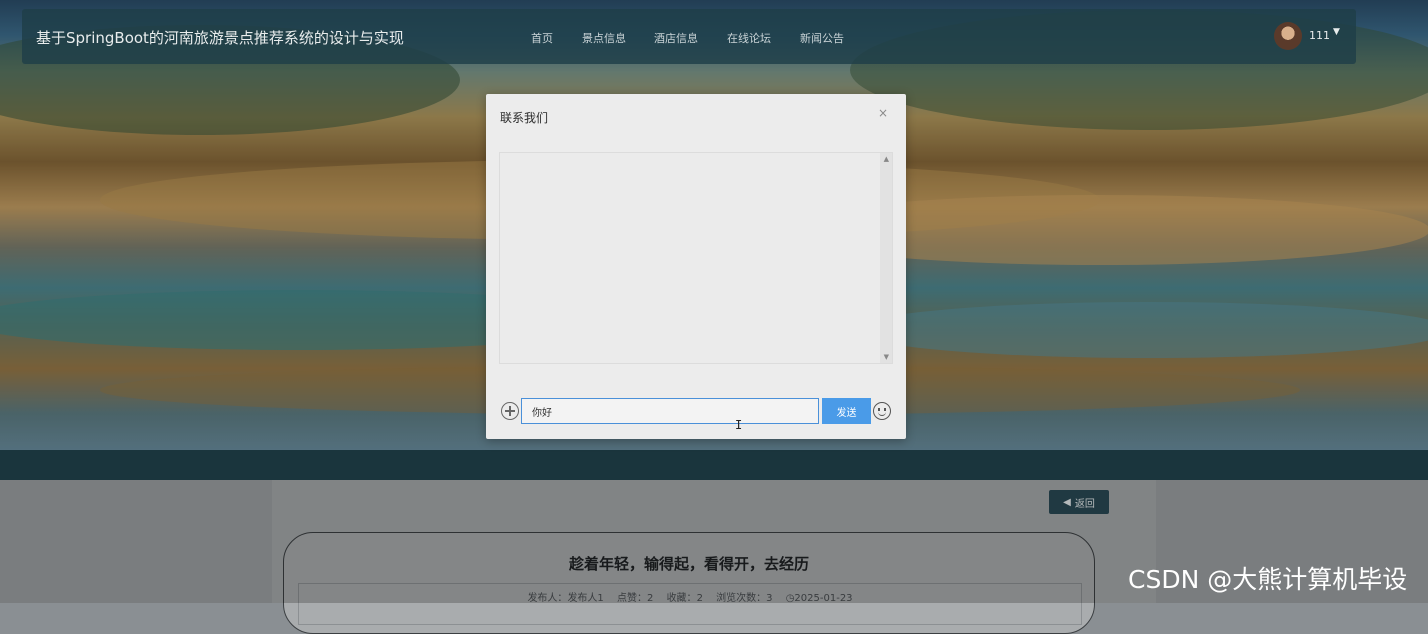 The height and width of the screenshot is (634, 1428). What do you see at coordinates (739, 425) in the screenshot?
I see `text-cursor-icon: I` at bounding box center [739, 425].